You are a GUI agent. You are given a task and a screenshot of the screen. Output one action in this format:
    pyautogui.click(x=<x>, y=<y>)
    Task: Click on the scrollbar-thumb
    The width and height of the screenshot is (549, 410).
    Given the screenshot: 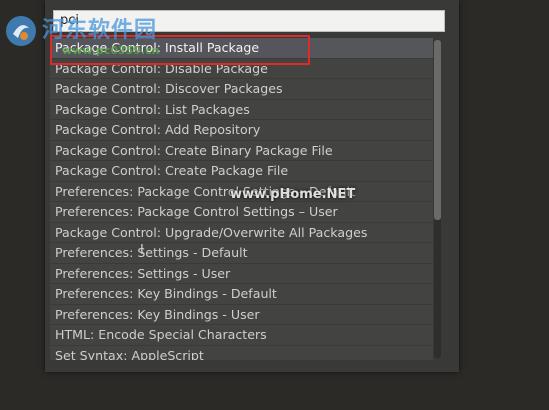 What is the action you would take?
    pyautogui.click(x=437, y=130)
    